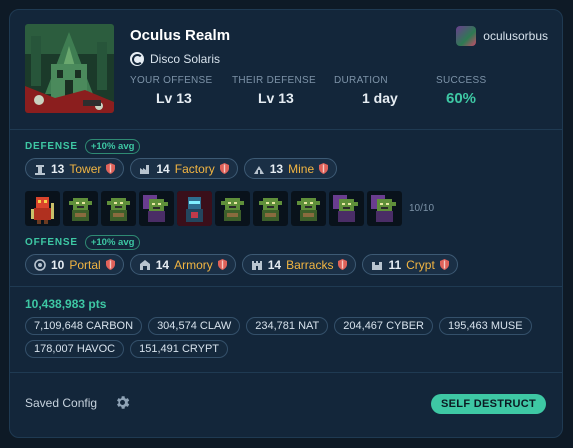 This screenshot has height=448, width=573. I want to click on building-chip-armory: 14 Armory, so click(182, 264).